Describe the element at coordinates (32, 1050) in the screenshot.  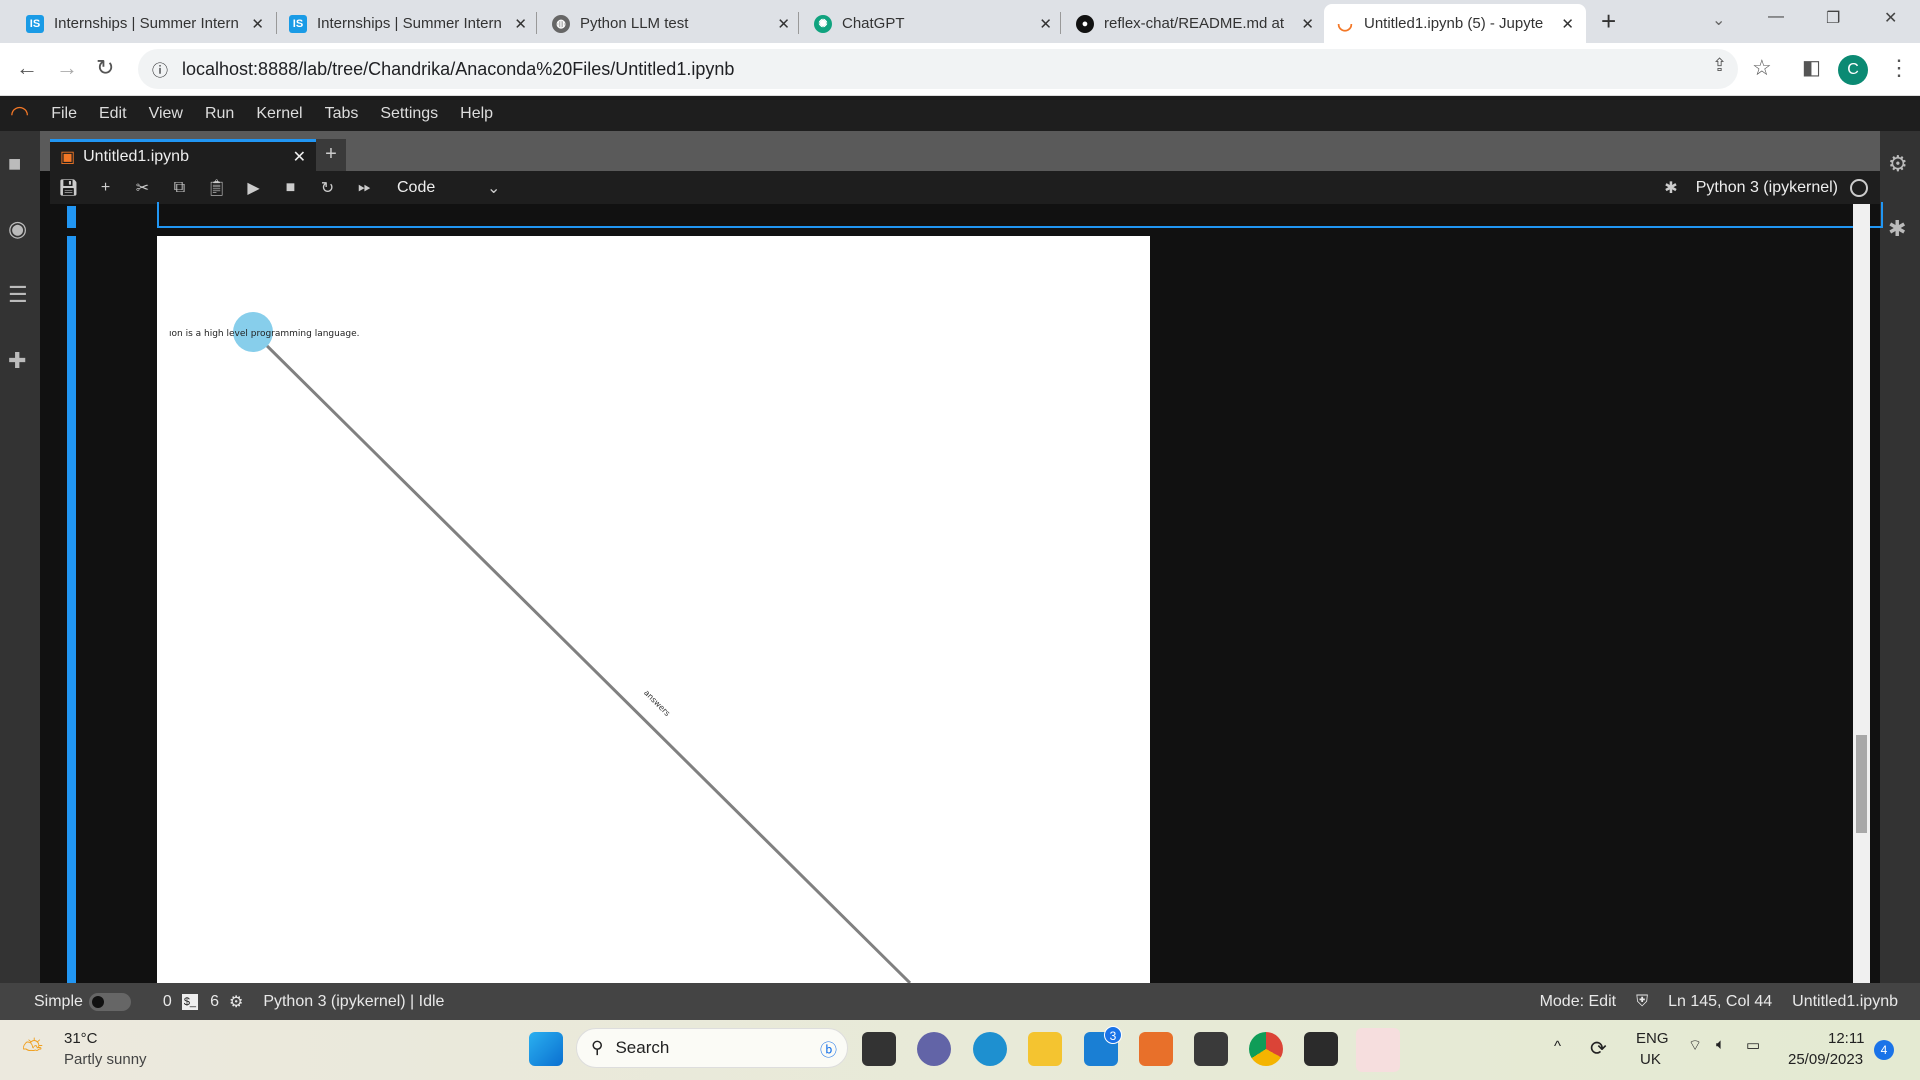
I see `weather-icon: ⛅︎` at that location.